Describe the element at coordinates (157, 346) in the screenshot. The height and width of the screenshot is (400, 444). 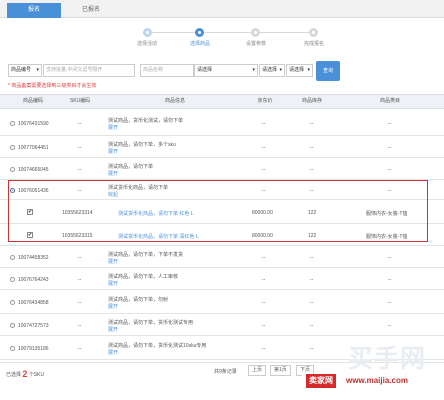
I see `product-info: 测试商品，请勿下单，货币化测试10sku专用` at that location.